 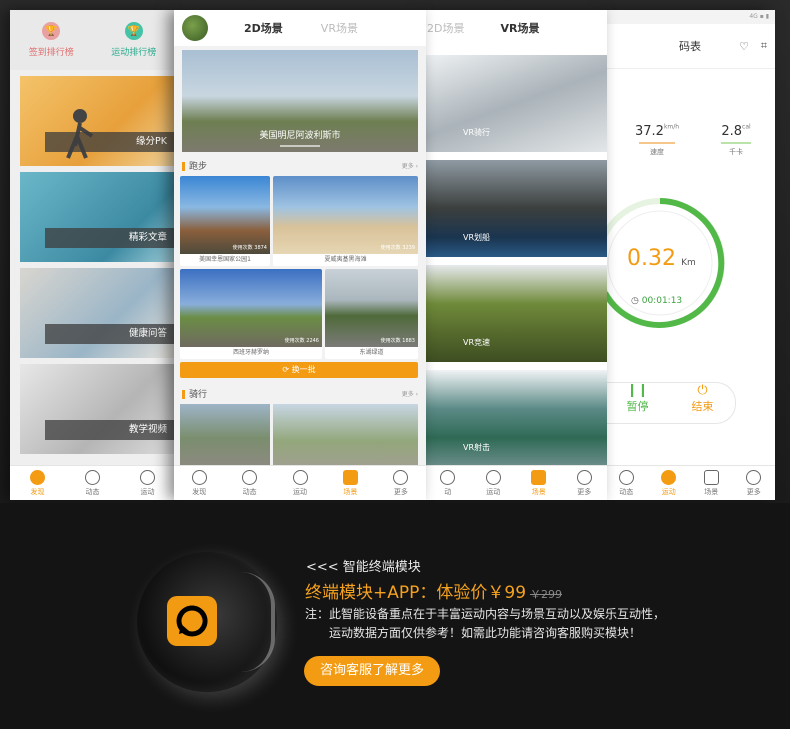 What do you see at coordinates (690, 46) in the screenshot?
I see `odometer-header: 码表 ♡ ⌗` at bounding box center [690, 46].